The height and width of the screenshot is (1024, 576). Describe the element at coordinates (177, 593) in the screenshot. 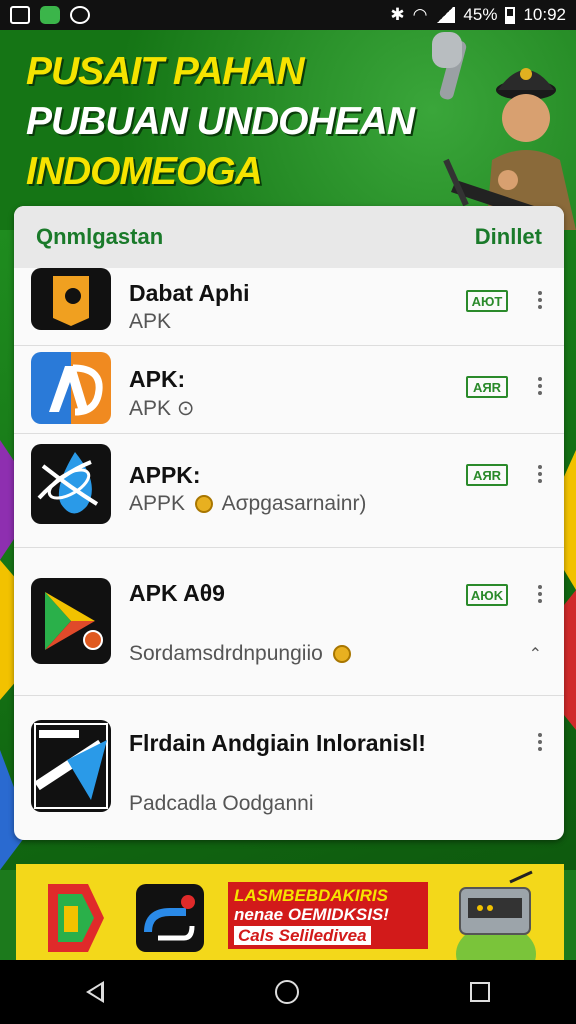

I see `app-name: APK Aθ9` at that location.